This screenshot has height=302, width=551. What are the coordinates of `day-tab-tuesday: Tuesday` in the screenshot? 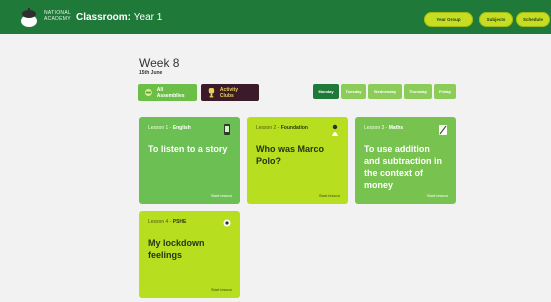 It's located at (353, 91).